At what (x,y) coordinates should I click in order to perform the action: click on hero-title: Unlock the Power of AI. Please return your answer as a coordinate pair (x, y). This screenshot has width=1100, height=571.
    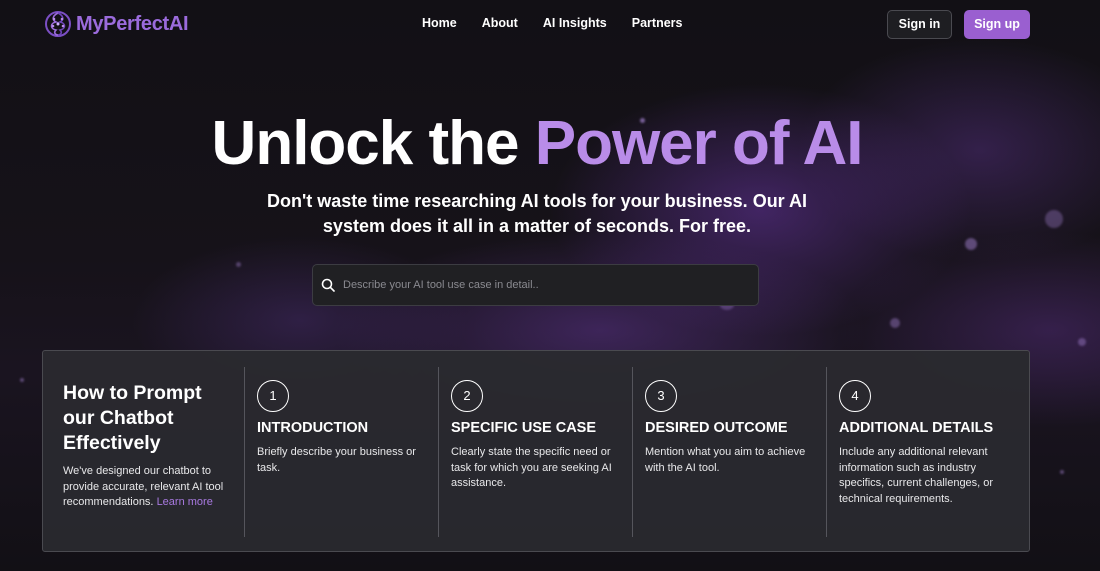
    Looking at the image, I should click on (537, 143).